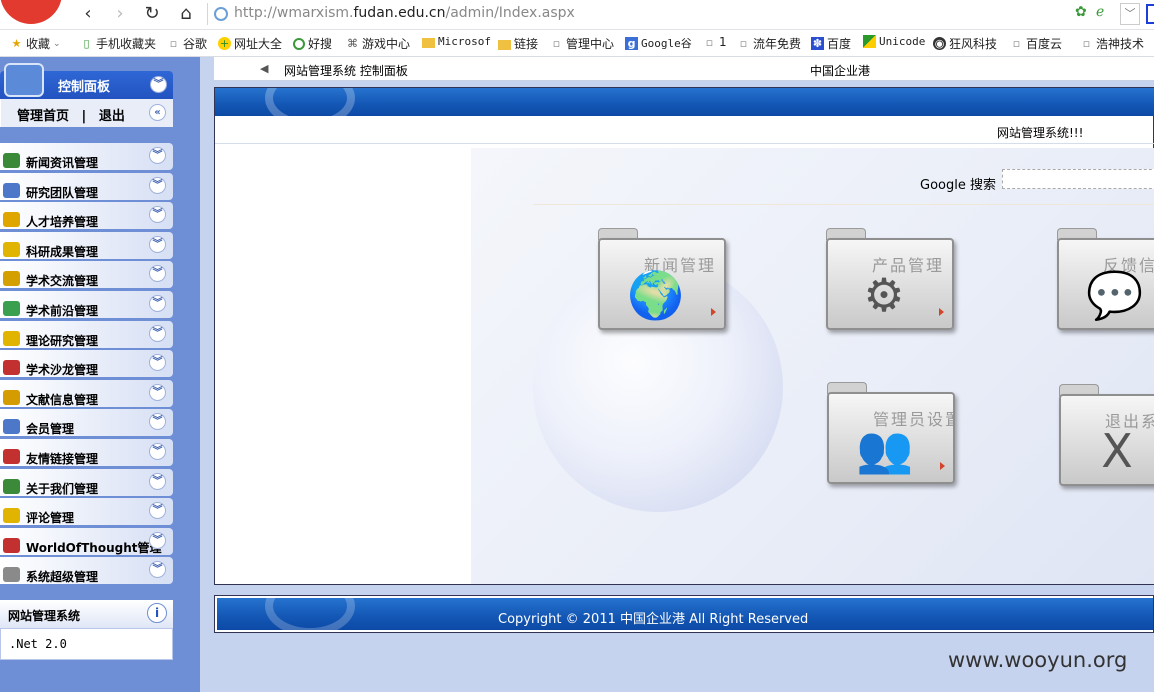  I want to click on url-prefix: http://wmarxism., so click(294, 13).